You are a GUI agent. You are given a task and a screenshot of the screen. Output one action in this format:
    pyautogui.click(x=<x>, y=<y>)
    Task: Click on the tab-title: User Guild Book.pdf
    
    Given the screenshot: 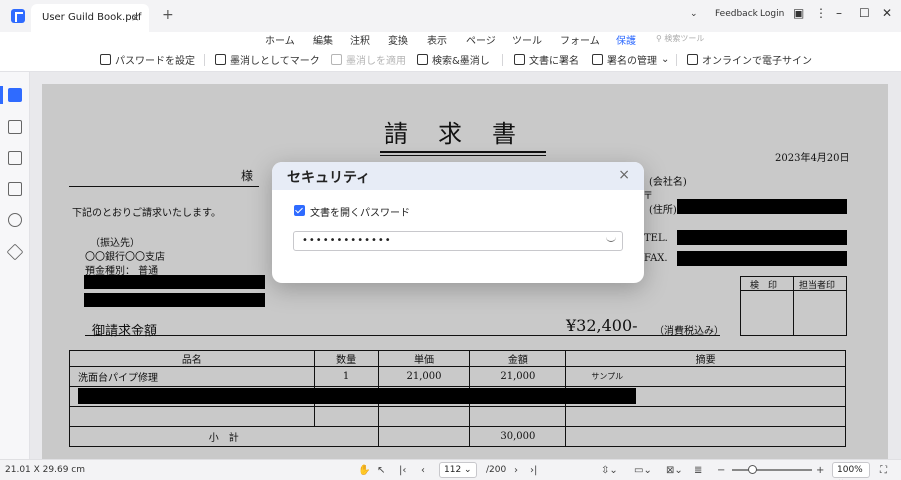 What is the action you would take?
    pyautogui.click(x=92, y=17)
    